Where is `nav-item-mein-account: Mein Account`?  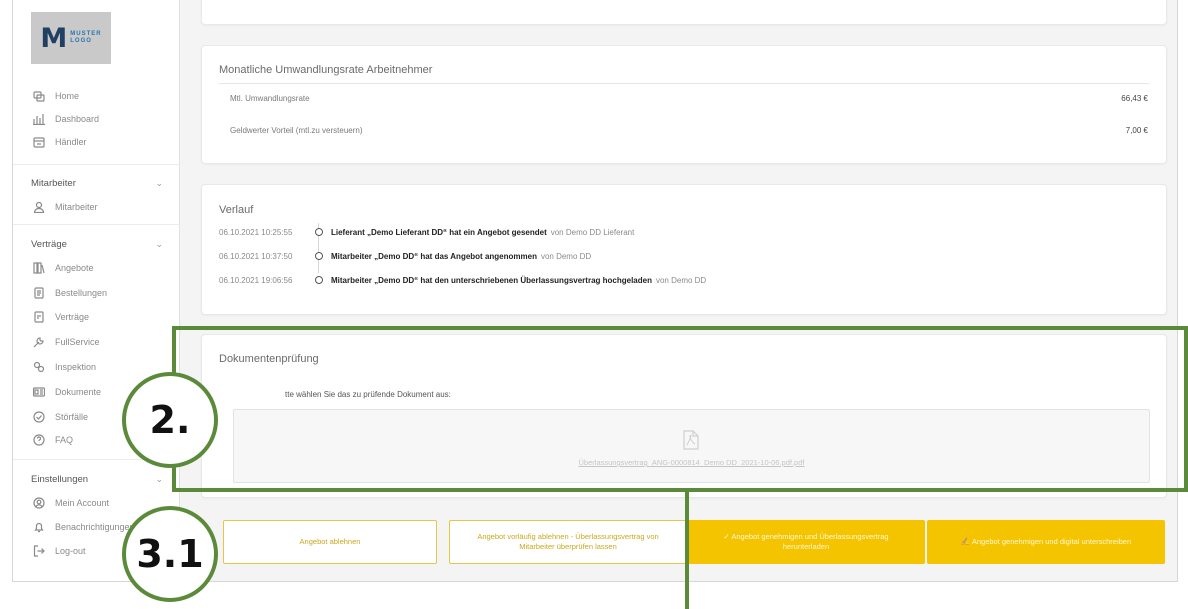 nav-item-mein-account: Mein Account is located at coordinates (71, 503).